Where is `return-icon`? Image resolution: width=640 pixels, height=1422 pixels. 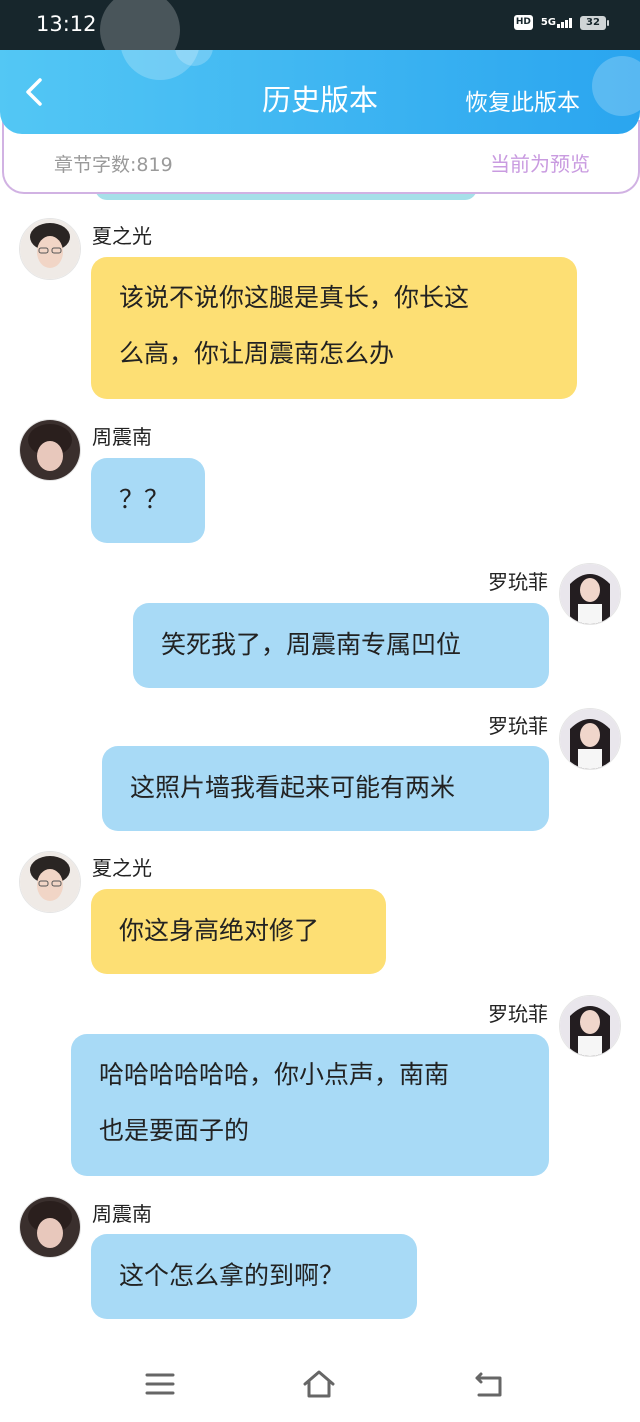
return-icon is located at coordinates (488, 1384).